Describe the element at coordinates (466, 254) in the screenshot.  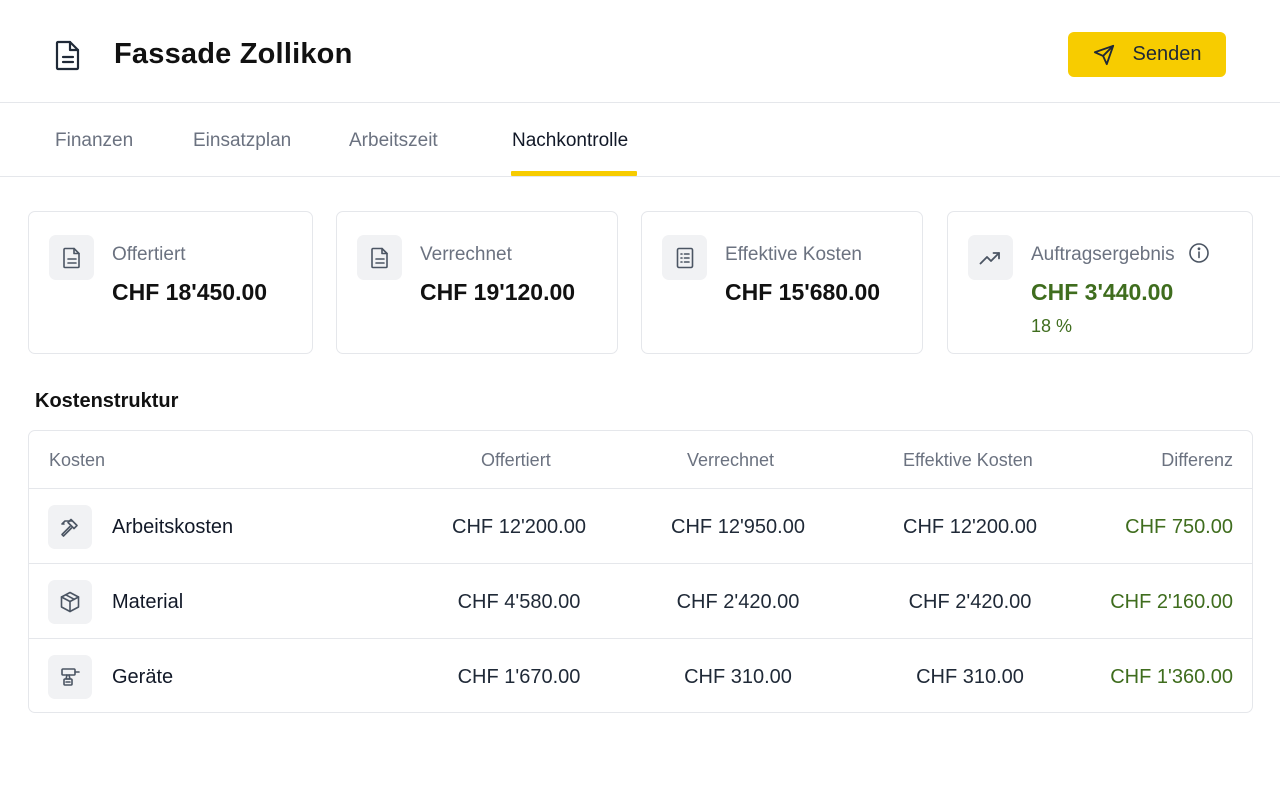
I see `card-label: Verrechnet` at that location.